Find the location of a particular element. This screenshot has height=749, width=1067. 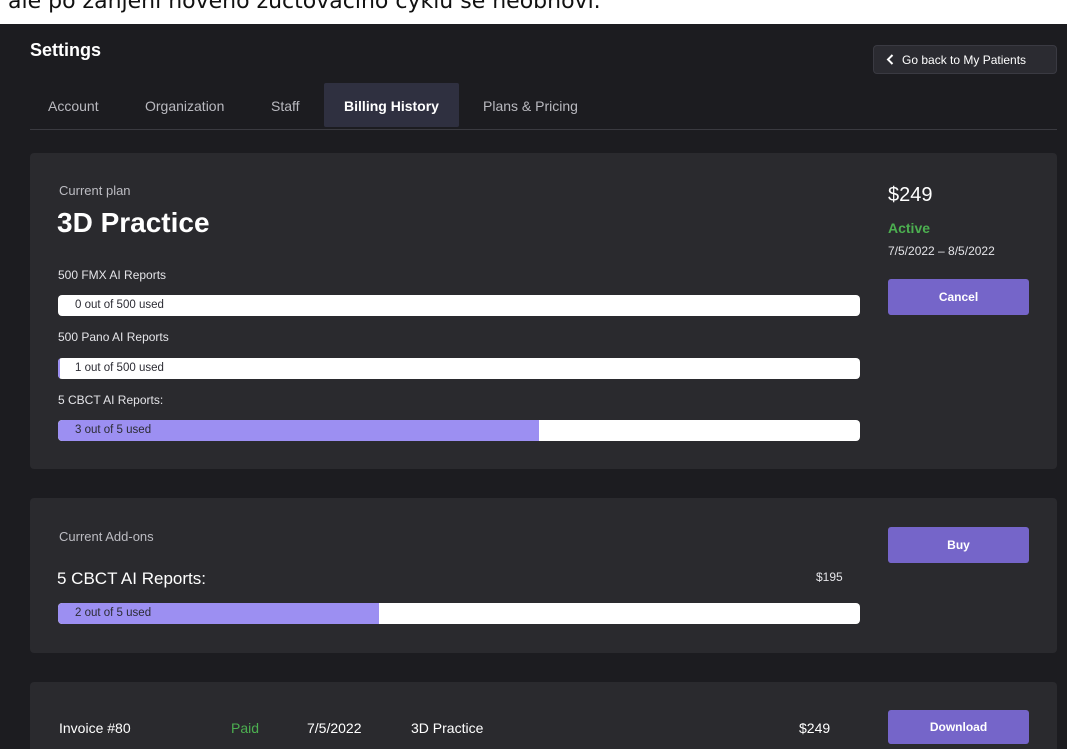

cancel-plan-button: Cancel is located at coordinates (958, 297).